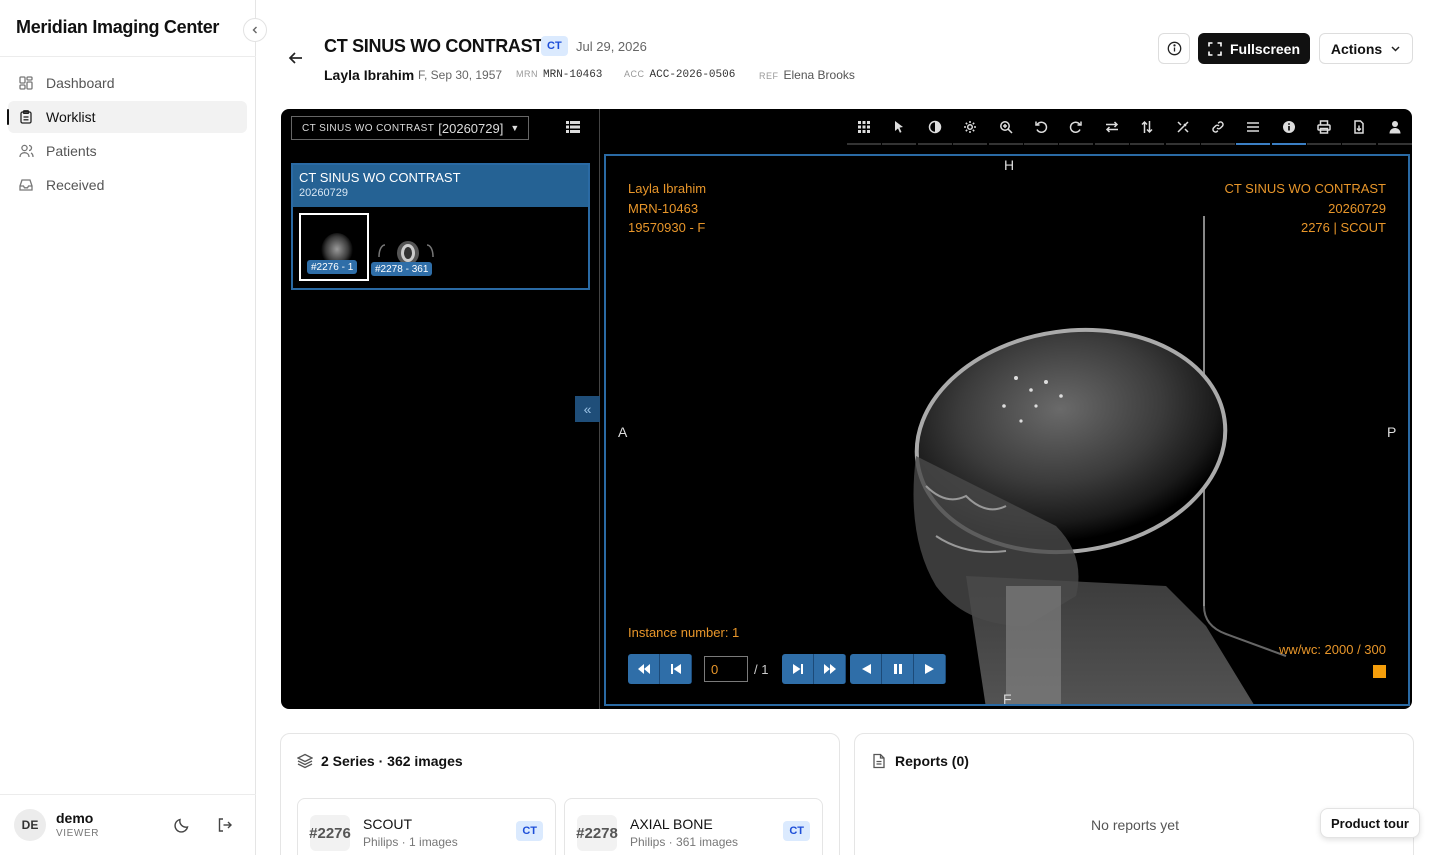 The height and width of the screenshot is (855, 1437). I want to click on series-description: SCOUT, so click(387, 824).